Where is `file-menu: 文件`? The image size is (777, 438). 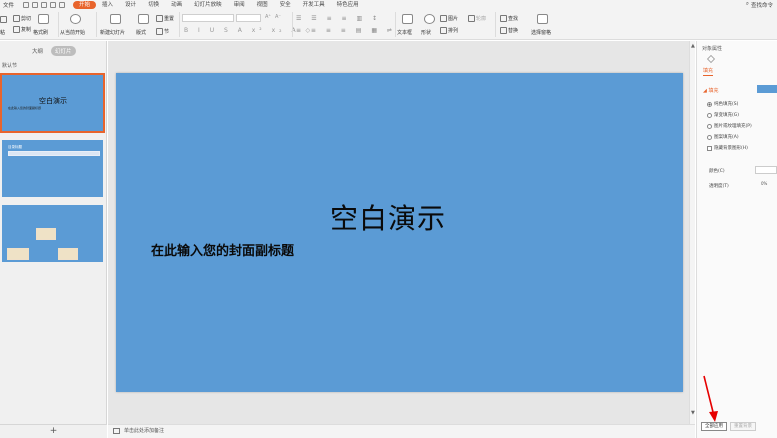 file-menu: 文件 is located at coordinates (8, 5).